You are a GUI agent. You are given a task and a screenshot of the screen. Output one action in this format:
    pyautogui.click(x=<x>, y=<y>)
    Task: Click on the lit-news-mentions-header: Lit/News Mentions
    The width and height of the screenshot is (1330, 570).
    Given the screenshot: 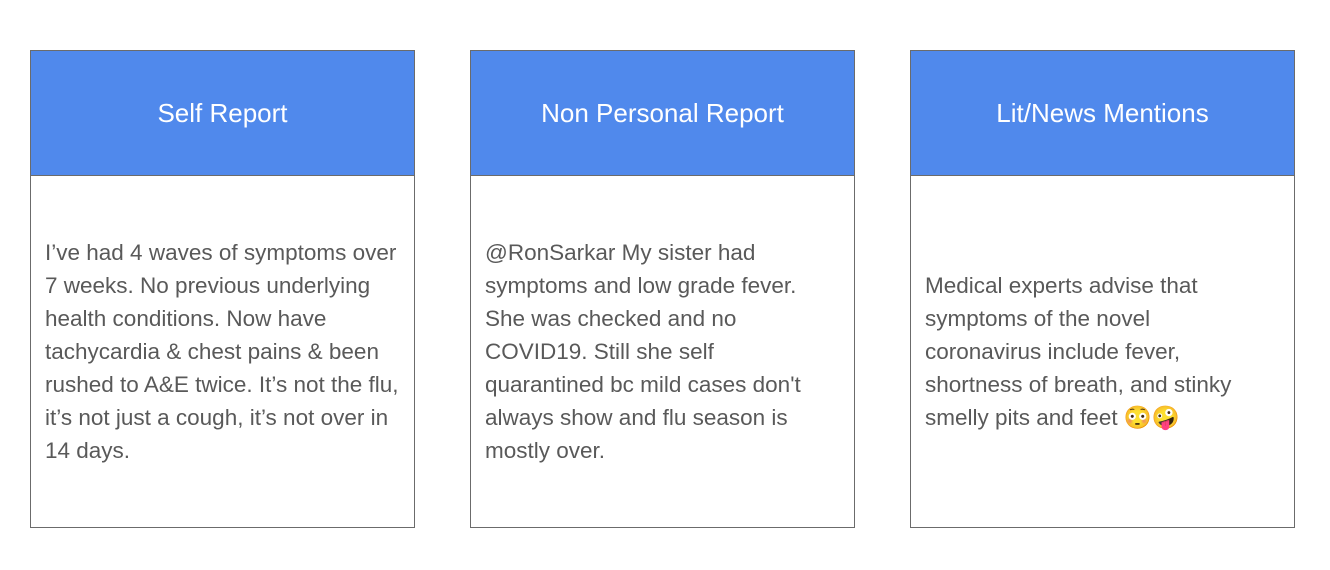 What is the action you would take?
    pyautogui.click(x=1102, y=113)
    